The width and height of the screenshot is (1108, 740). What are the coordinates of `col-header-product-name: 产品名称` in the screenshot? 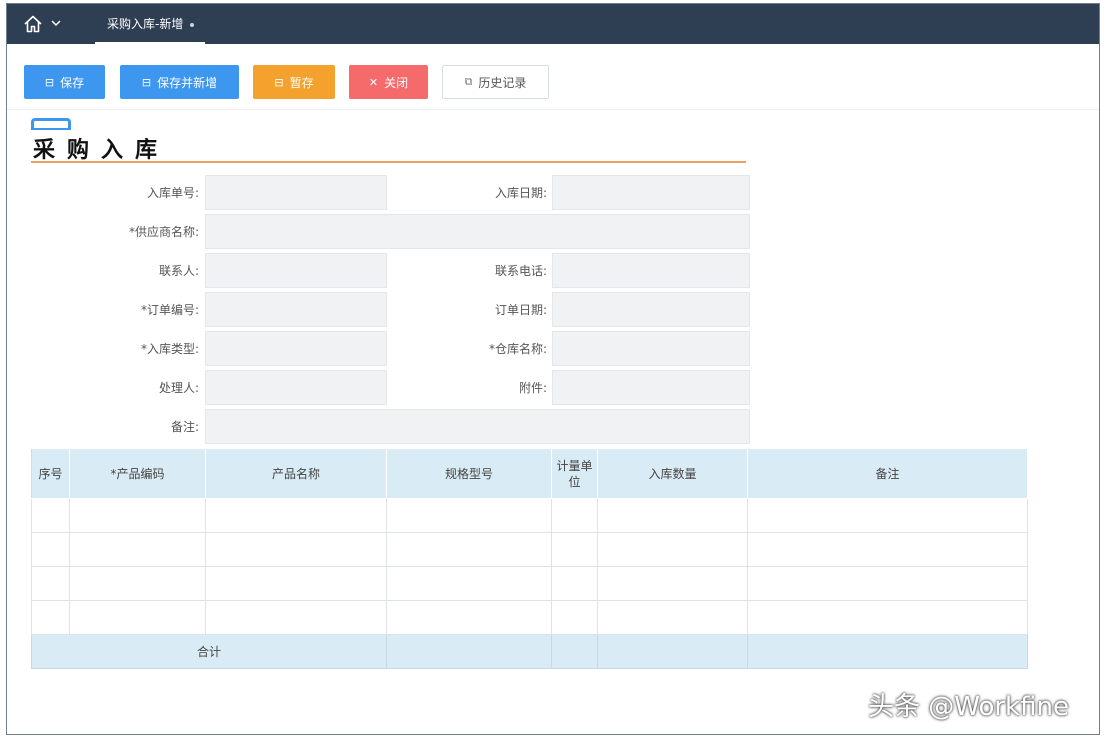 It's located at (296, 473).